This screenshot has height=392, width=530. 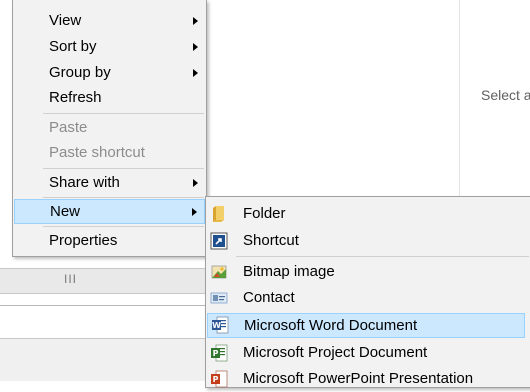 I want to click on submenu-separator, so click(x=382, y=256).